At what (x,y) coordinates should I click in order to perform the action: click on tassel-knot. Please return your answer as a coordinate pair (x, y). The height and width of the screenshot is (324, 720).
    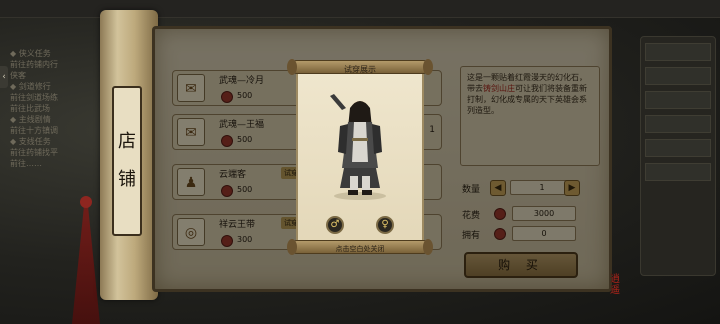
    Looking at the image, I should click on (86, 202).